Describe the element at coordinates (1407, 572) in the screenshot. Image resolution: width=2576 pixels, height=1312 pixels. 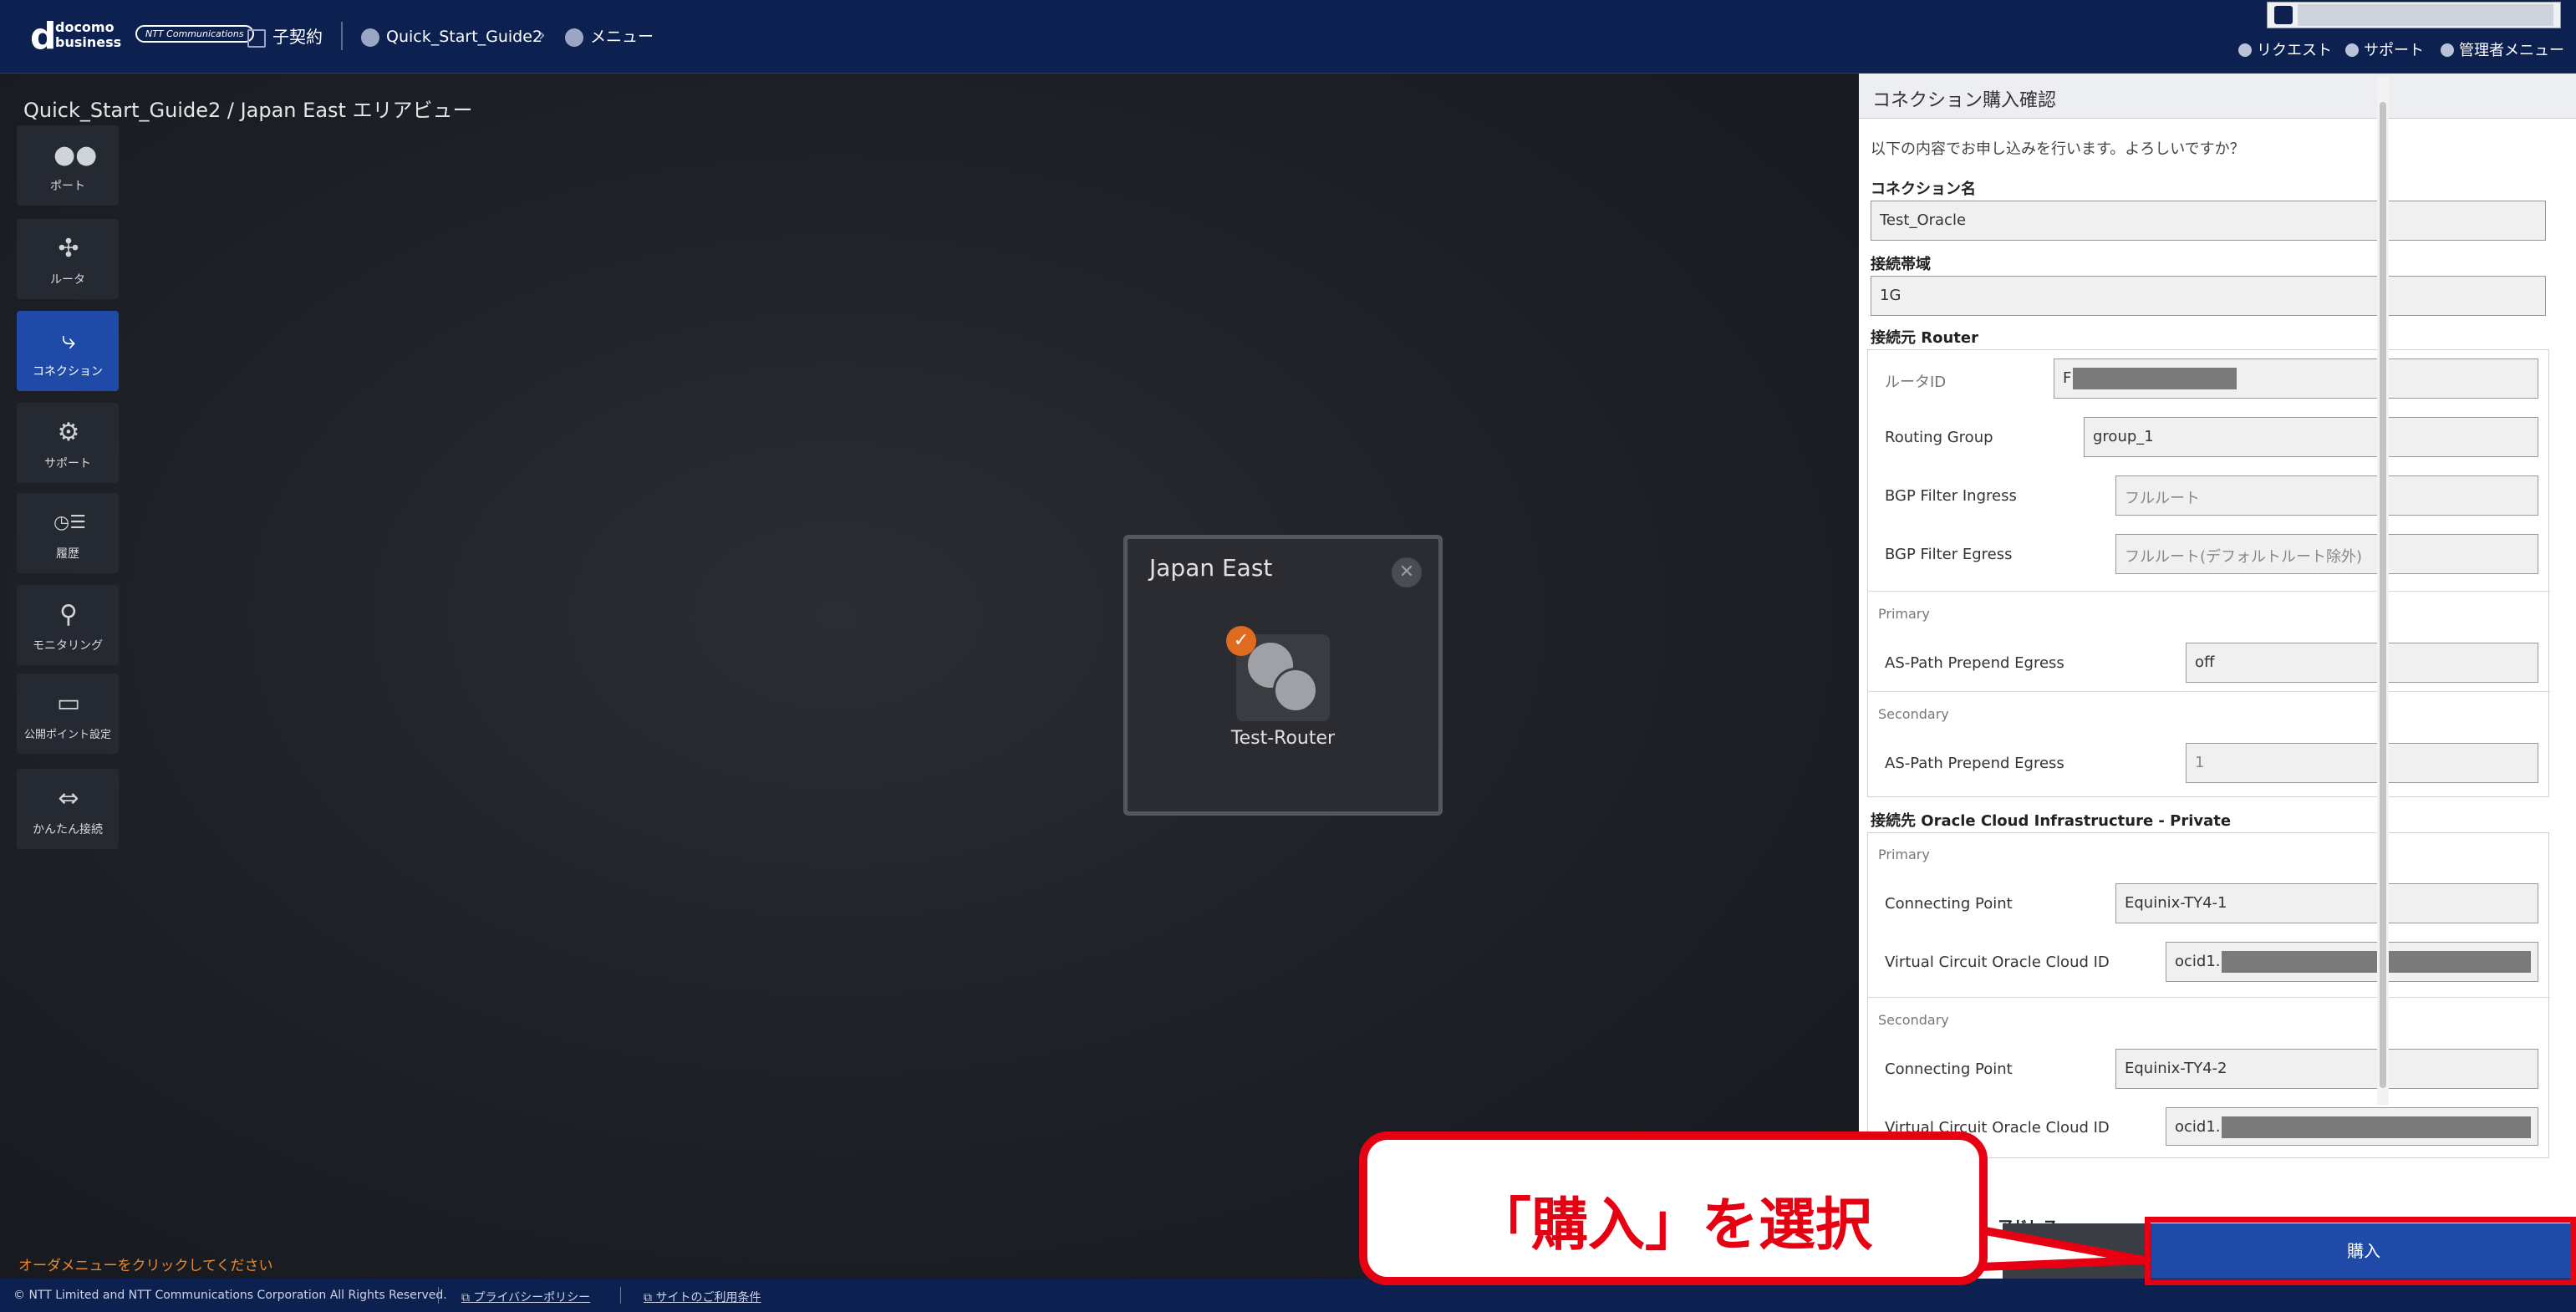
I see `close-icon: ✕` at that location.